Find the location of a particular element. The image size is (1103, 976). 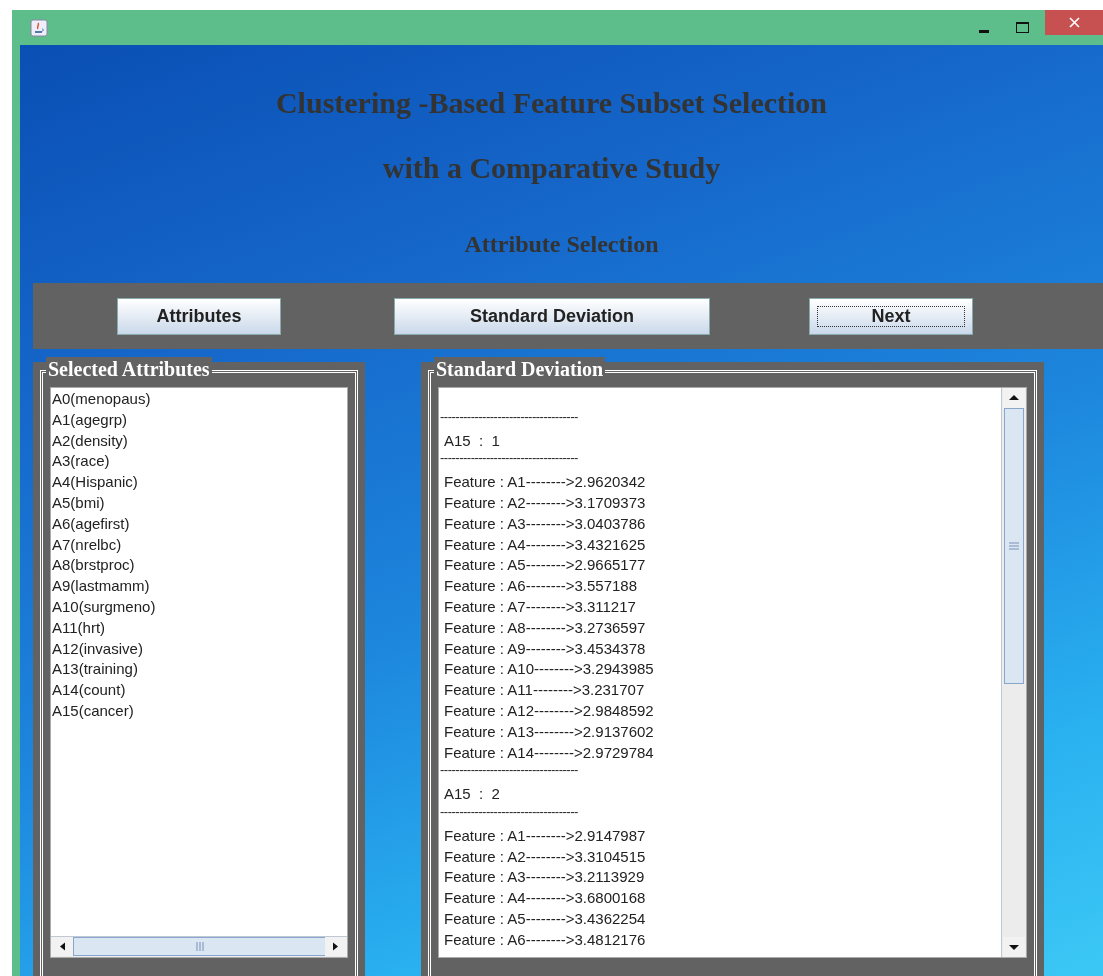

attribute-item: A4(Hispanic) is located at coordinates (199, 482).